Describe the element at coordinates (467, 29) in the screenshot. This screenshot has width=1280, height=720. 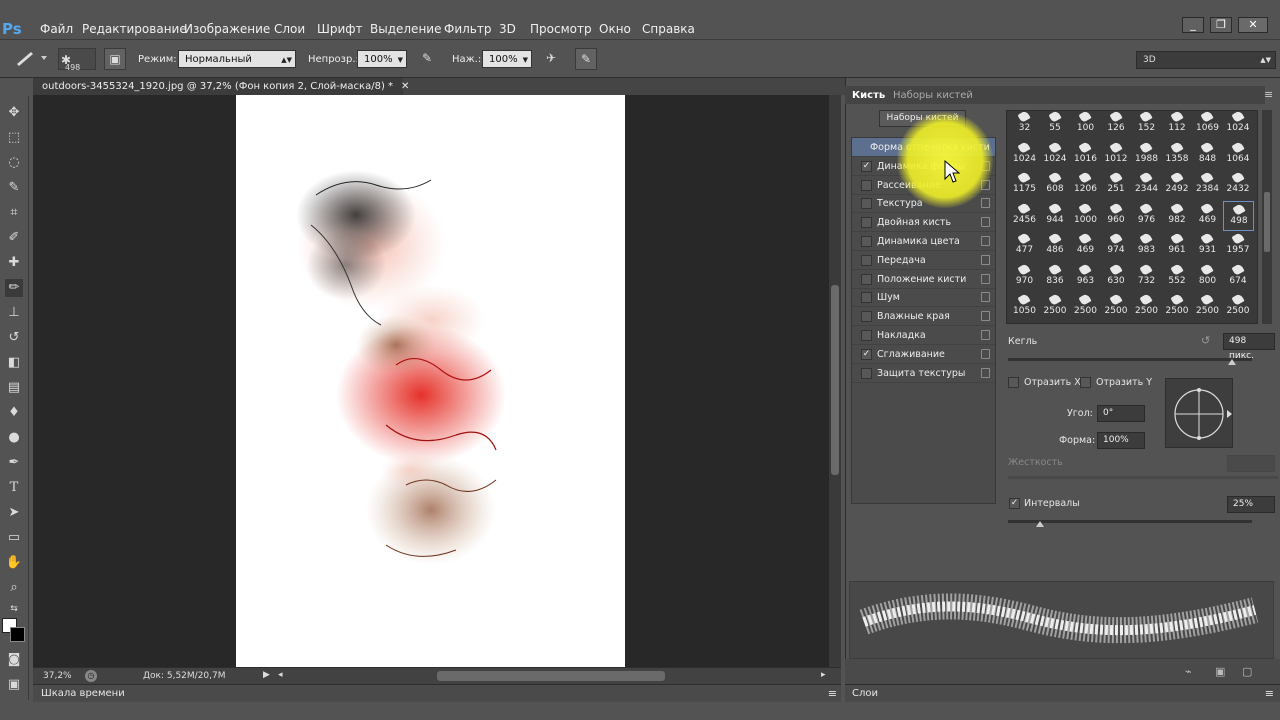
I see `menu-item: Фильтр` at that location.